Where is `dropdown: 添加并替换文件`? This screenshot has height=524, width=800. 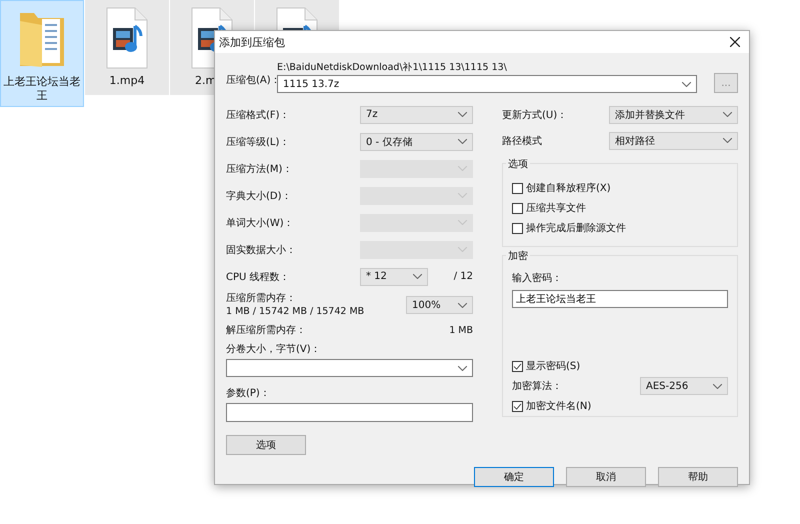 dropdown: 添加并替换文件 is located at coordinates (673, 115).